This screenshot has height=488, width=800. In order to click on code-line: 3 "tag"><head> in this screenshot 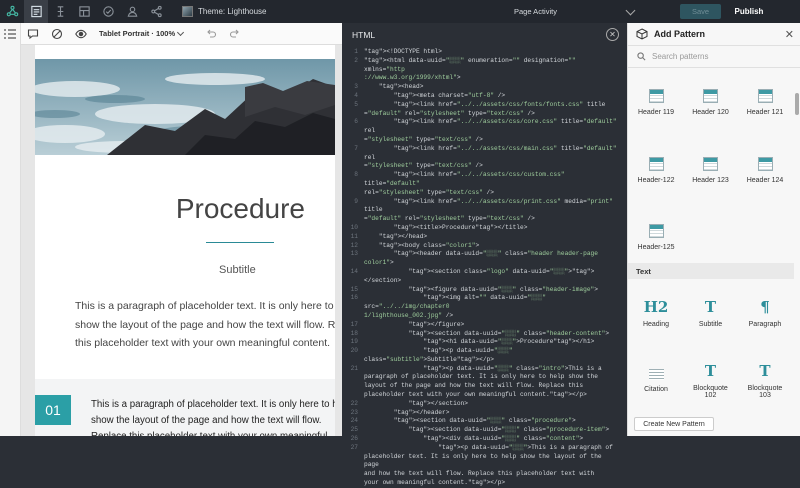, I will do `click(484, 87)`.